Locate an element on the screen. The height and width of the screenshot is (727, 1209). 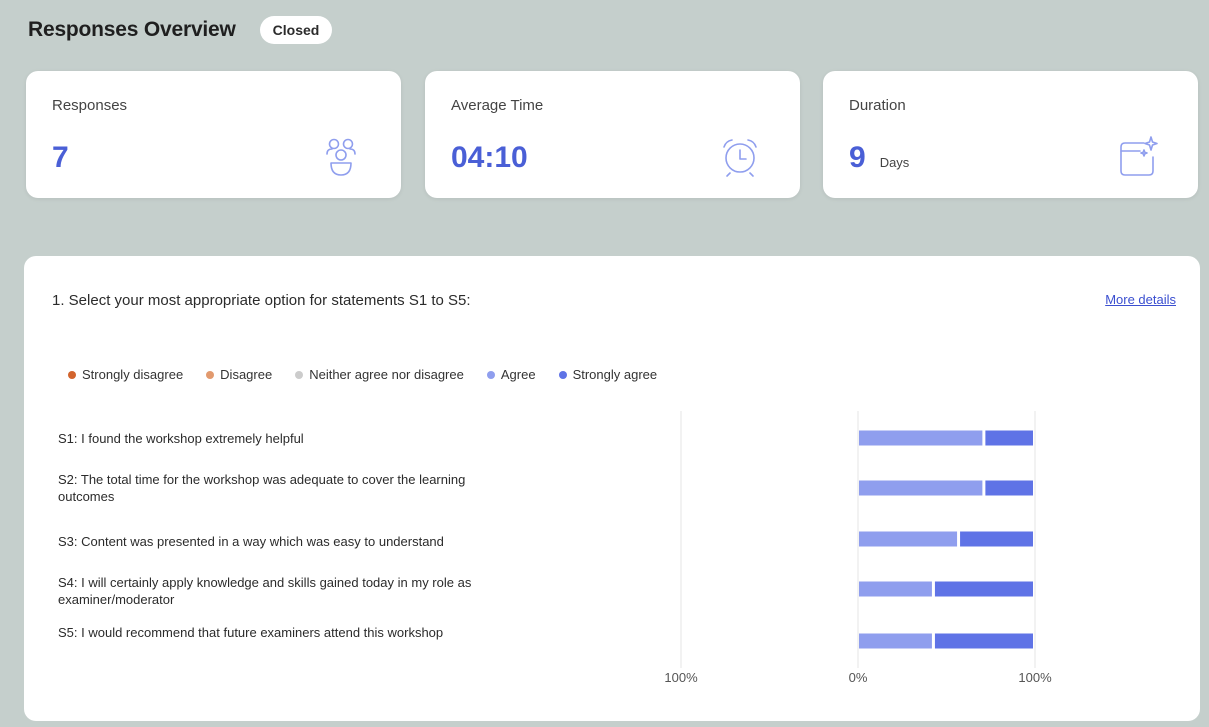
average-time-label: Average Time is located at coordinates (497, 105).